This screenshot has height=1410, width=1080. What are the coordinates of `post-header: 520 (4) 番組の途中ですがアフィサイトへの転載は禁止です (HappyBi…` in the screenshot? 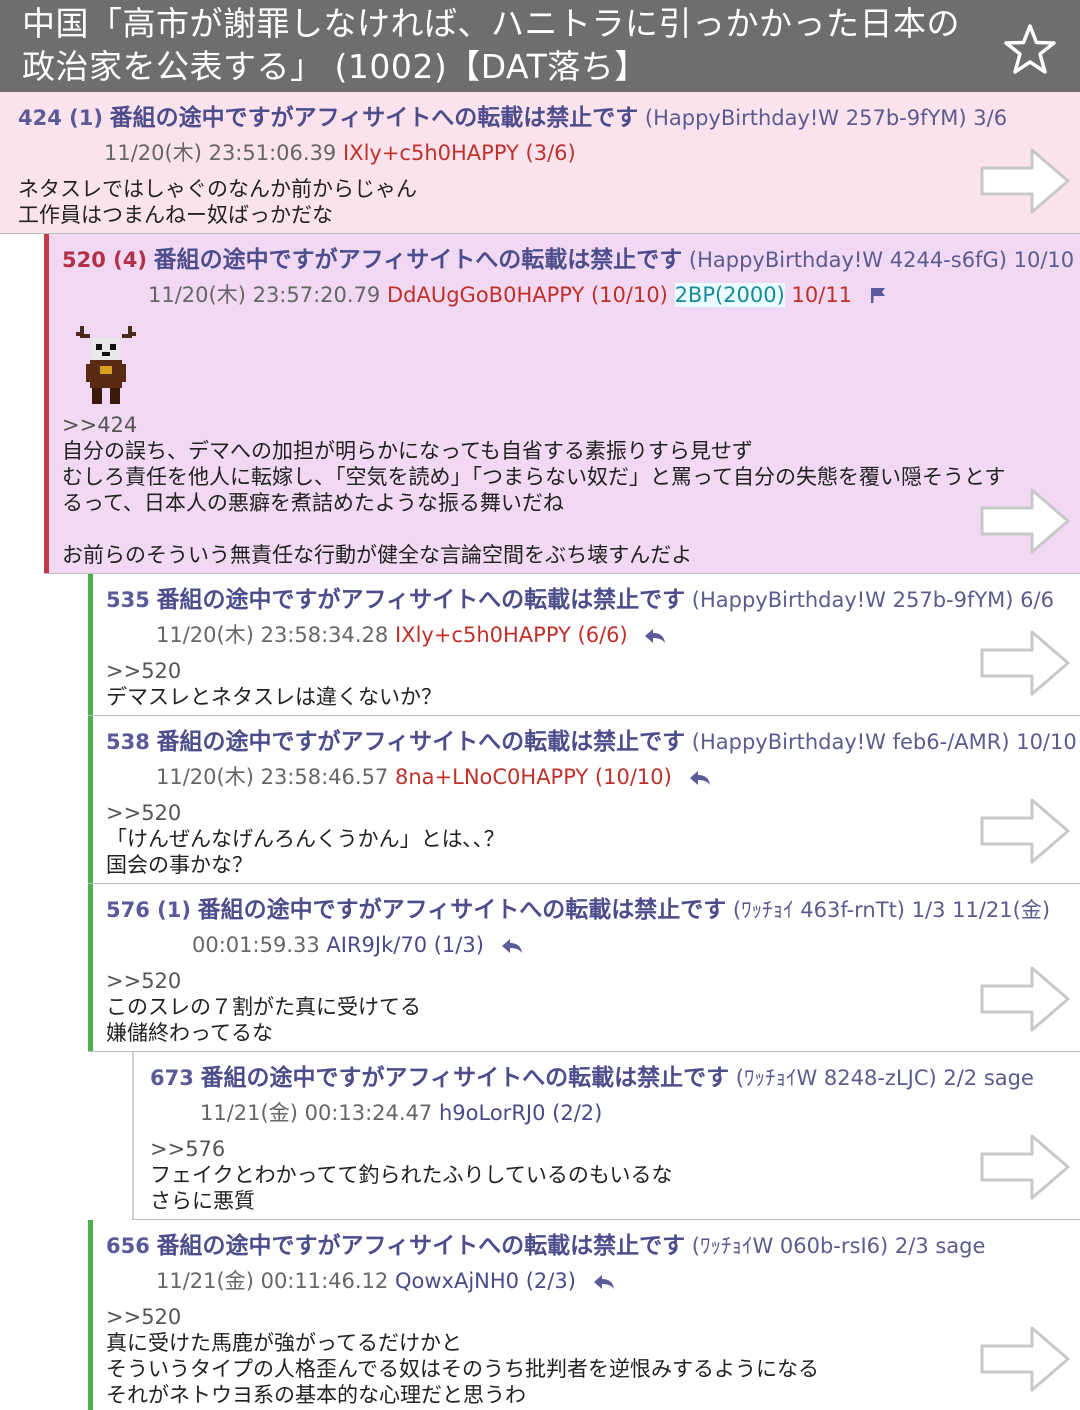 It's located at (568, 260).